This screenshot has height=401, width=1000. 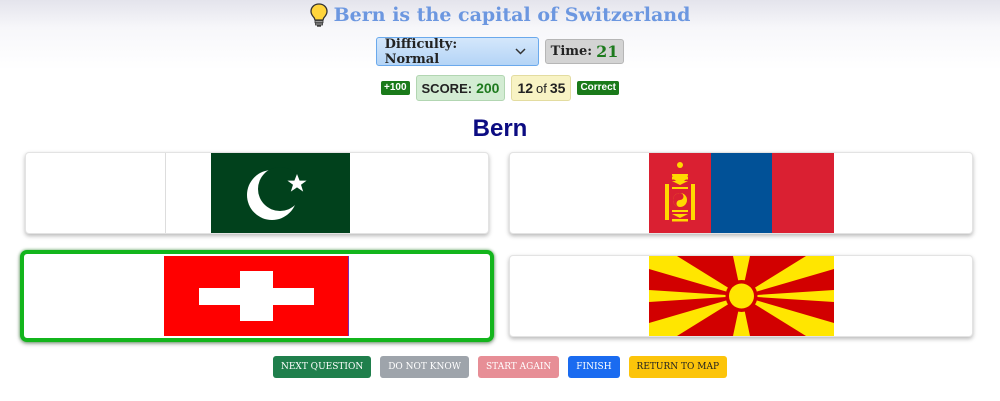 I want to click on question-title: Bern, so click(x=500, y=128).